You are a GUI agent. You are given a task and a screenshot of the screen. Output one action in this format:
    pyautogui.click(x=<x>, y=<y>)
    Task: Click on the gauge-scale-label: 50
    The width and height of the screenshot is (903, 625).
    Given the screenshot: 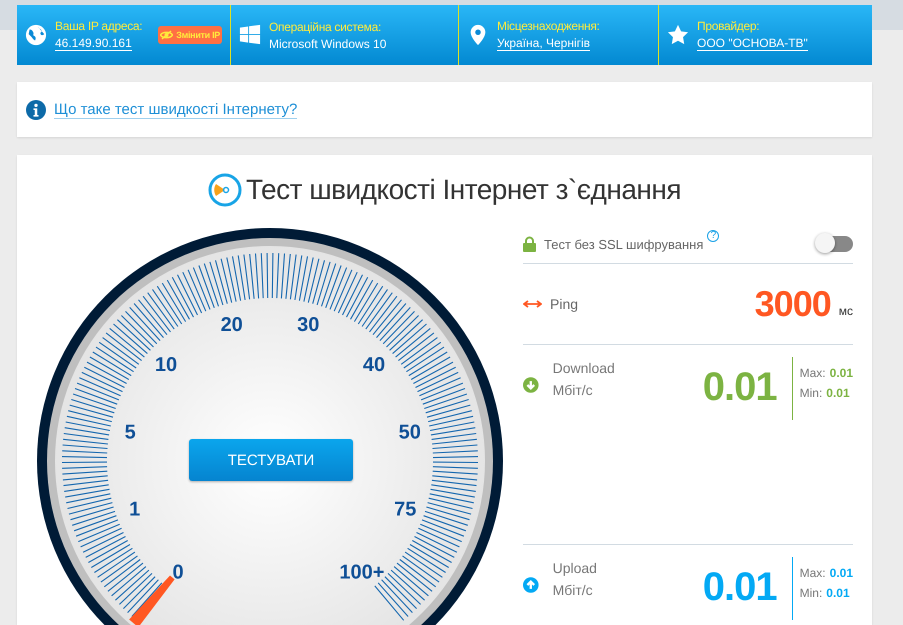 What is the action you would take?
    pyautogui.click(x=409, y=433)
    